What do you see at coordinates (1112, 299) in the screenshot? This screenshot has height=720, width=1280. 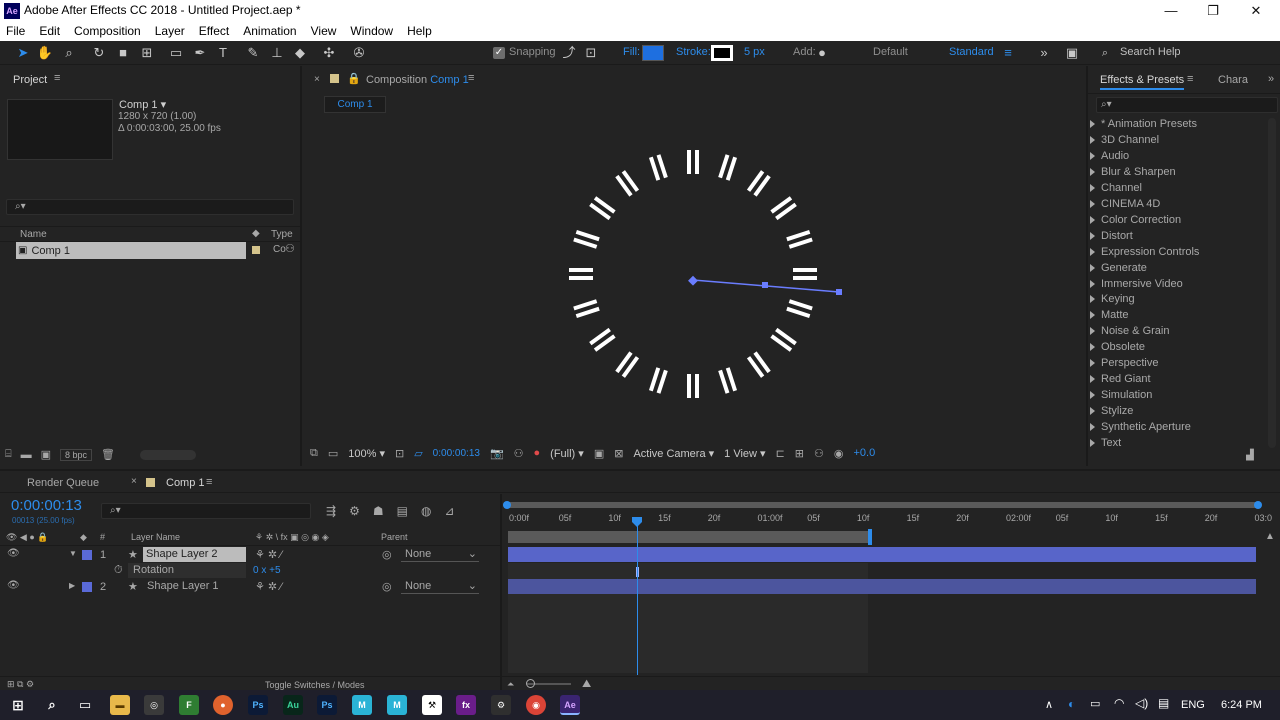 I see `effect-category: Keying` at bounding box center [1112, 299].